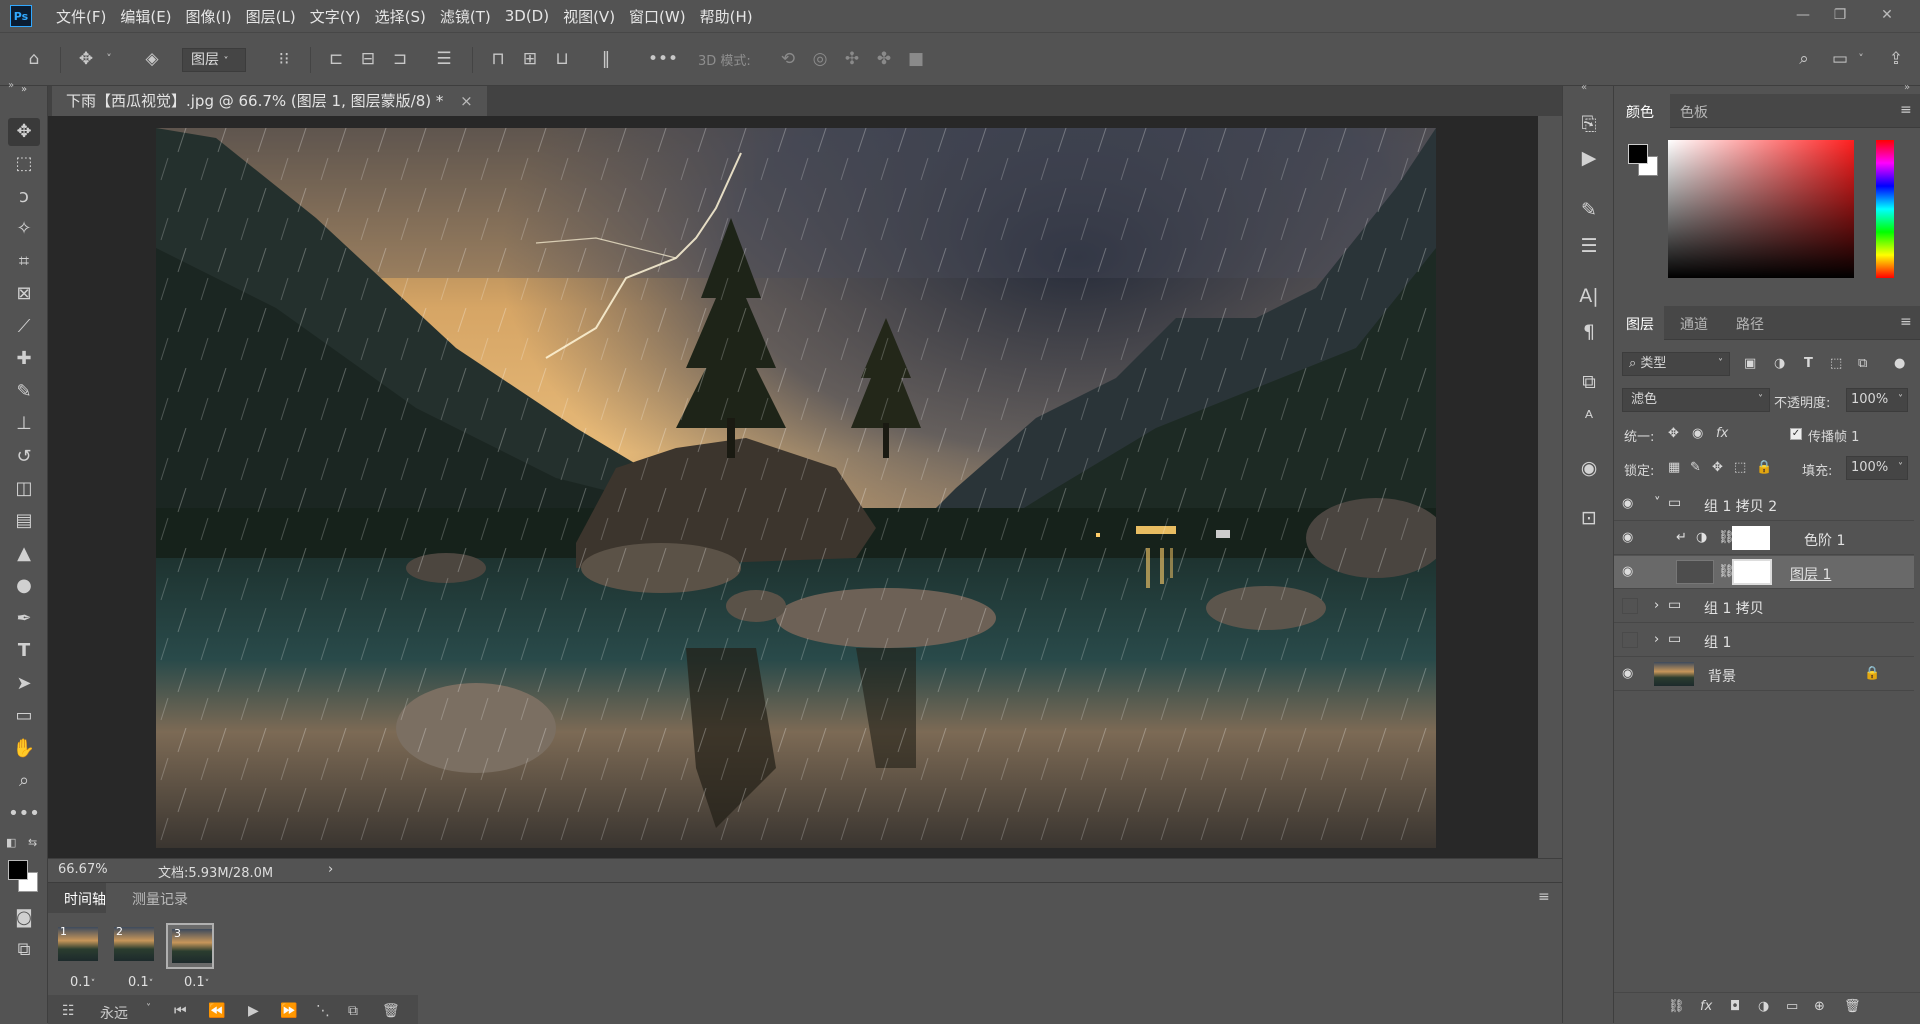  Describe the element at coordinates (1862, 363) in the screenshot. I see `filter-smart-icon: ⧉` at that location.